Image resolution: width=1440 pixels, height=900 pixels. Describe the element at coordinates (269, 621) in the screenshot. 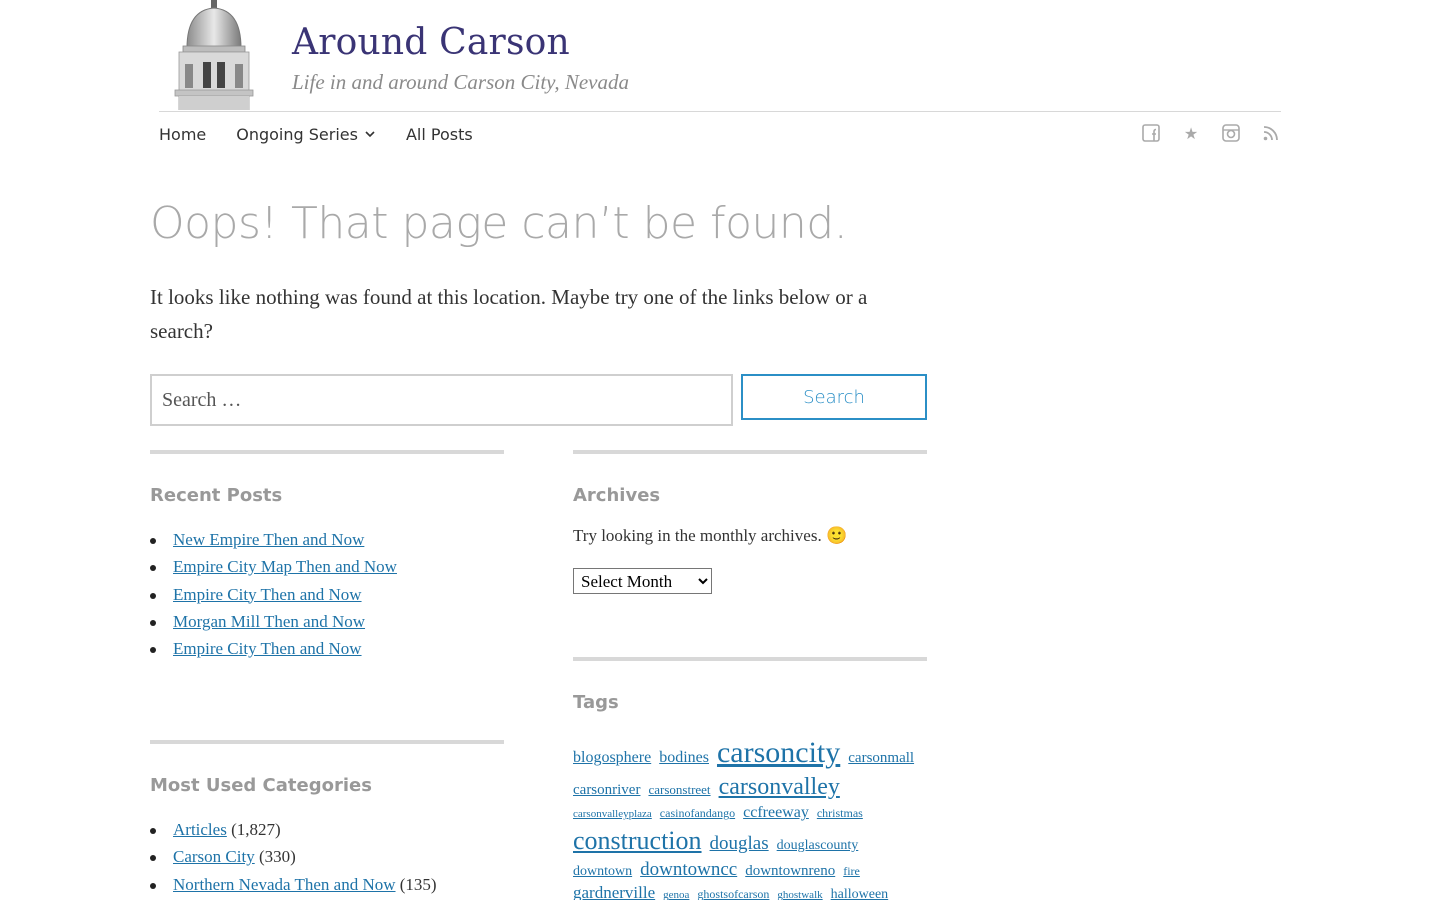

I see `recent-post-link: Morgan Mill Then and Now` at that location.